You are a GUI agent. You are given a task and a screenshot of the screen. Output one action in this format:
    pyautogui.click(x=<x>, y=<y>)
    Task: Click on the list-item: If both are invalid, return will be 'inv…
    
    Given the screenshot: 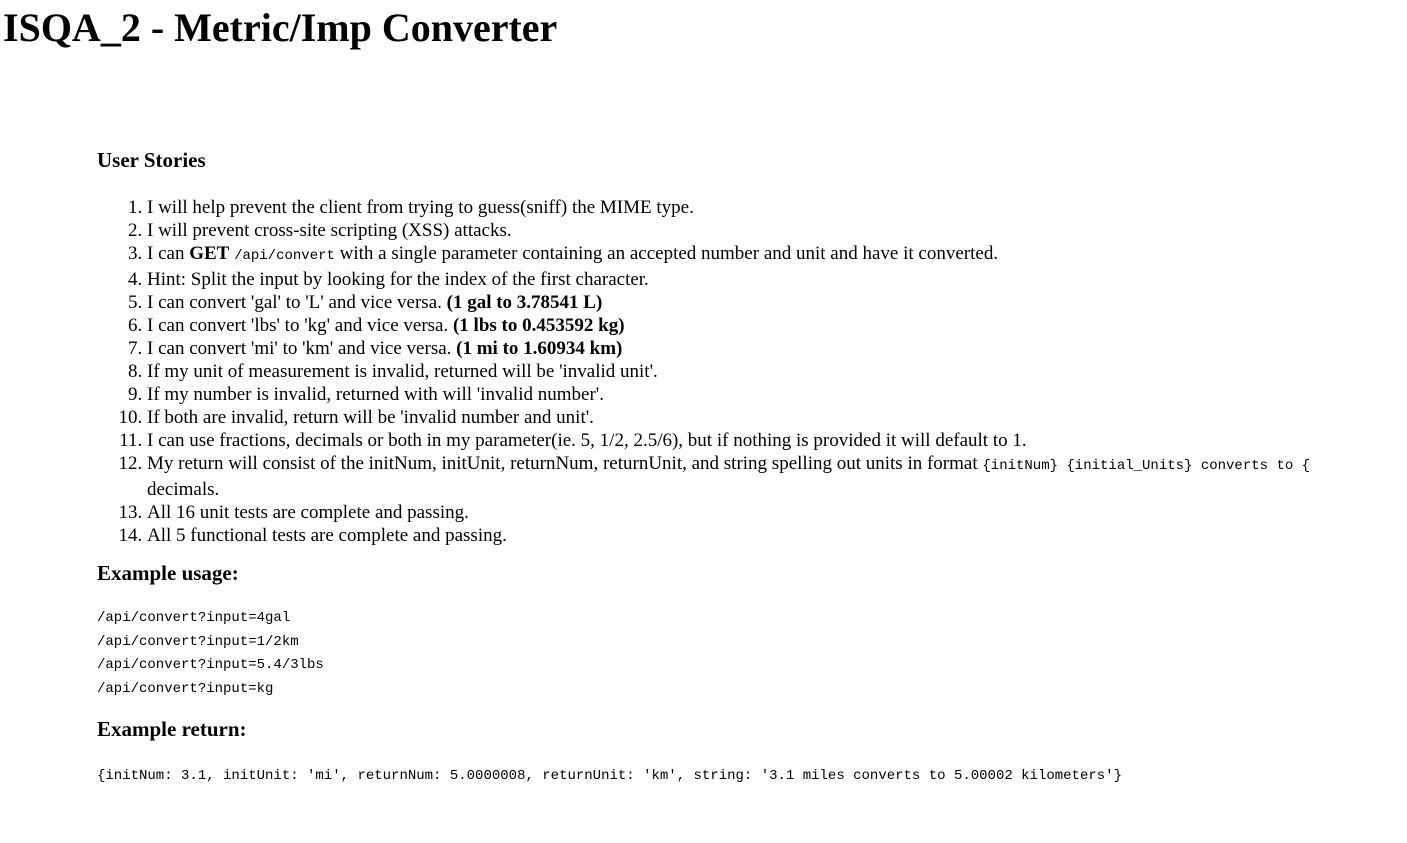 What is the action you would take?
    pyautogui.click(x=777, y=417)
    